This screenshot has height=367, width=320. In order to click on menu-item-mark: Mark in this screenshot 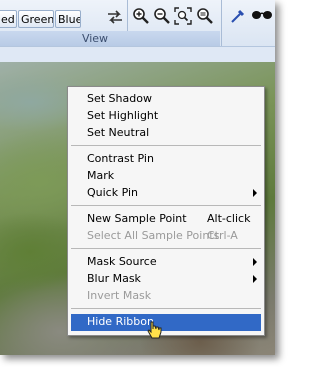, I will do `click(166, 176)`.